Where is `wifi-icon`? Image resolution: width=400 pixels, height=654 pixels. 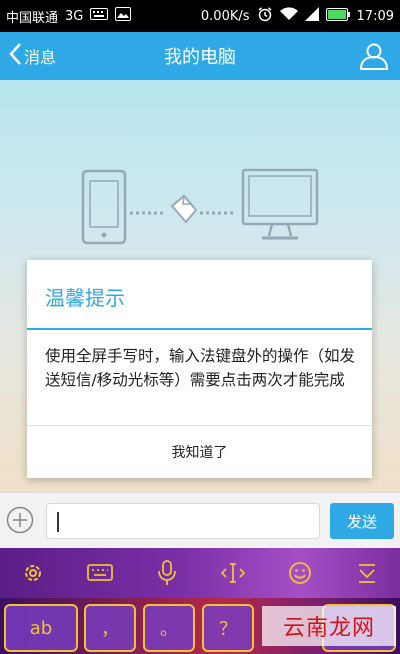
wifi-icon is located at coordinates (288, 16).